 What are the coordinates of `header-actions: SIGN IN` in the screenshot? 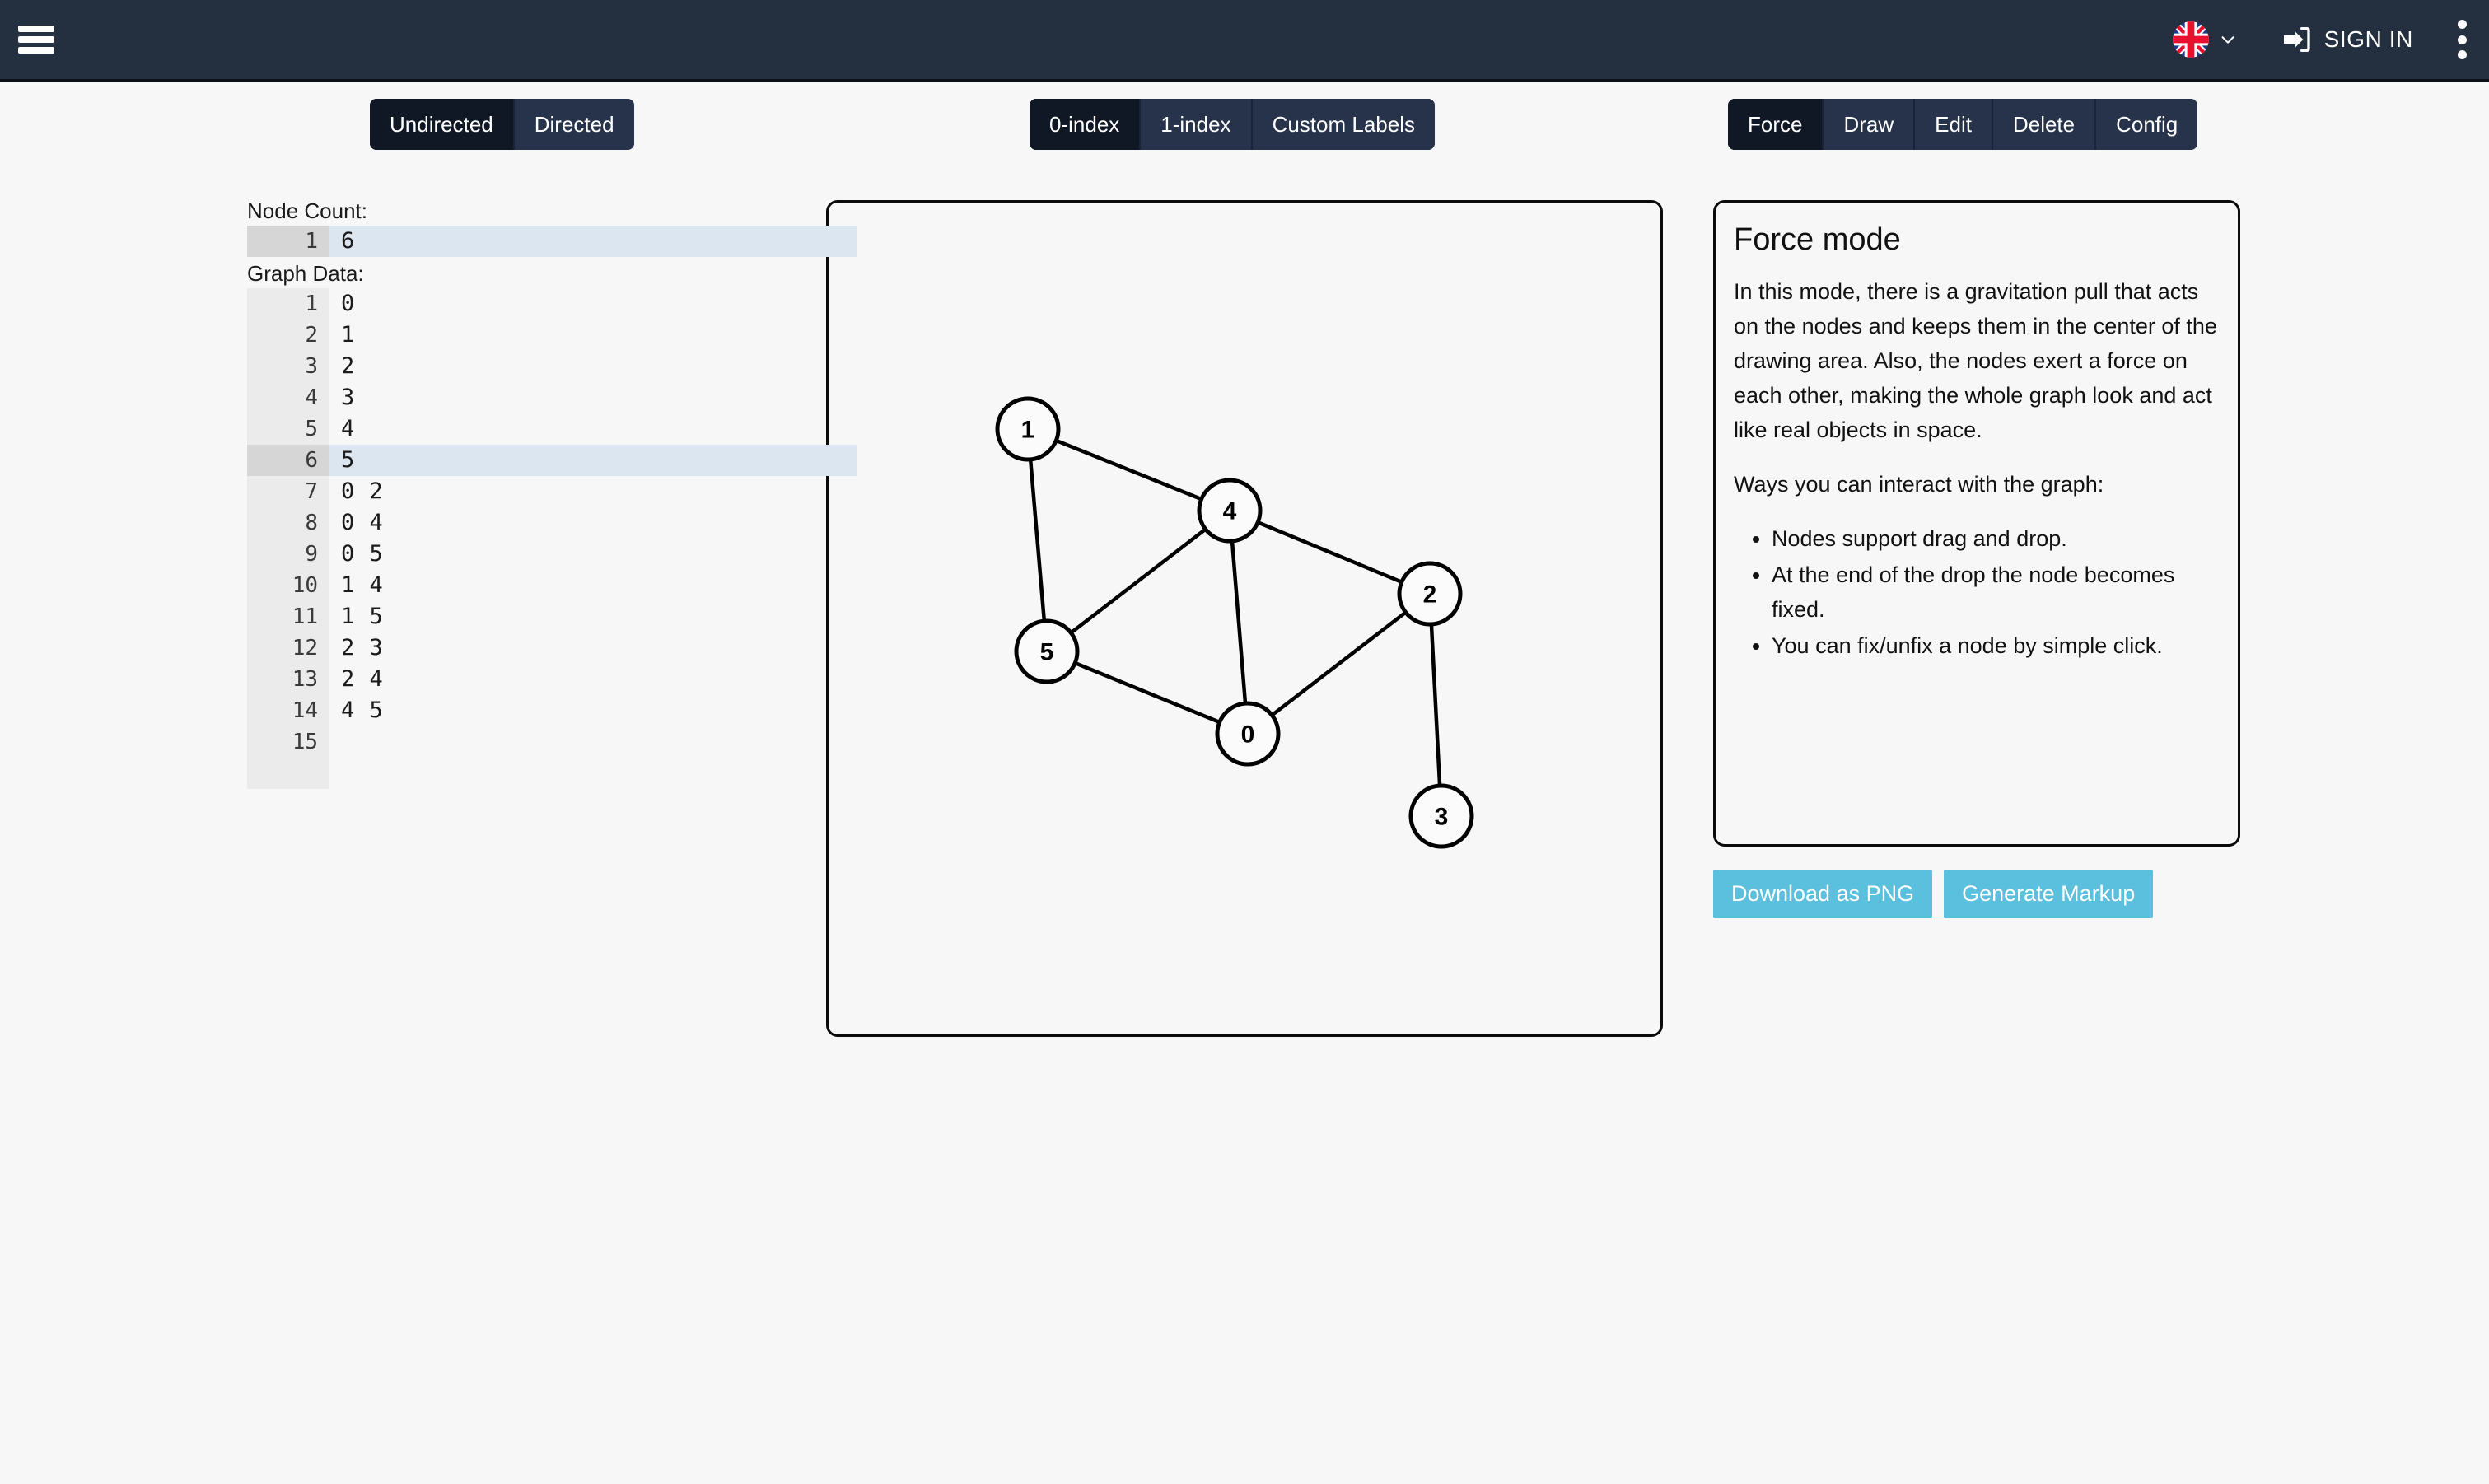 It's located at (2316, 39).